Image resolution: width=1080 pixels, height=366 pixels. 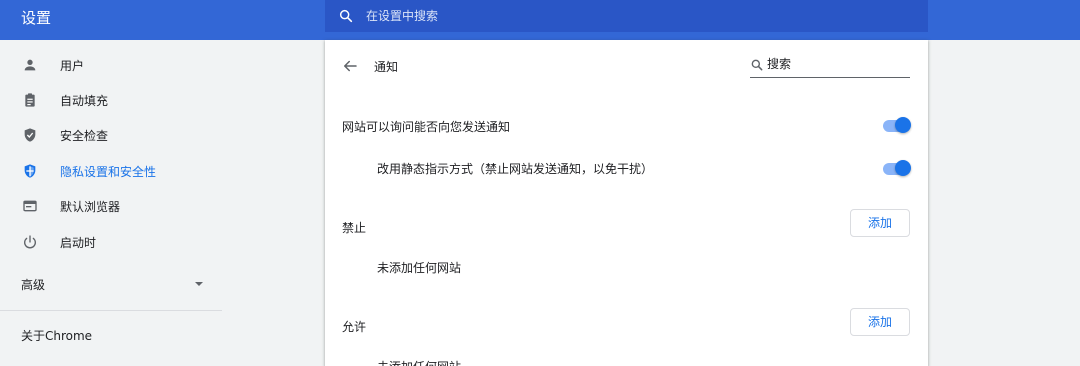 What do you see at coordinates (636, 16) in the screenshot?
I see `search-input` at bounding box center [636, 16].